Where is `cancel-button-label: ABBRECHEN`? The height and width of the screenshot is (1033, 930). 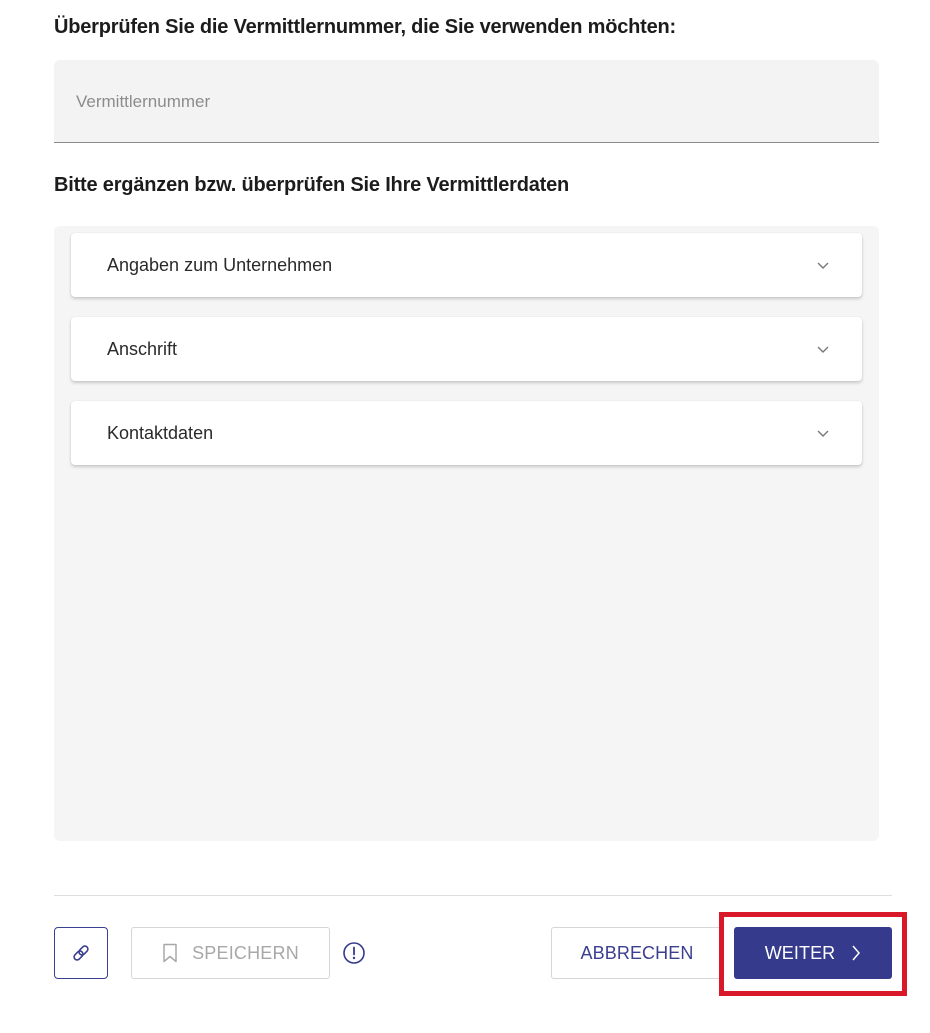
cancel-button-label: ABBRECHEN is located at coordinates (637, 952).